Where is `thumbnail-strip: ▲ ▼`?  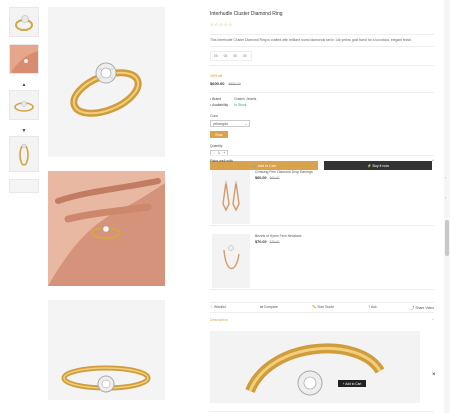 thumbnail-strip: ▲ ▼ is located at coordinates (24, 103).